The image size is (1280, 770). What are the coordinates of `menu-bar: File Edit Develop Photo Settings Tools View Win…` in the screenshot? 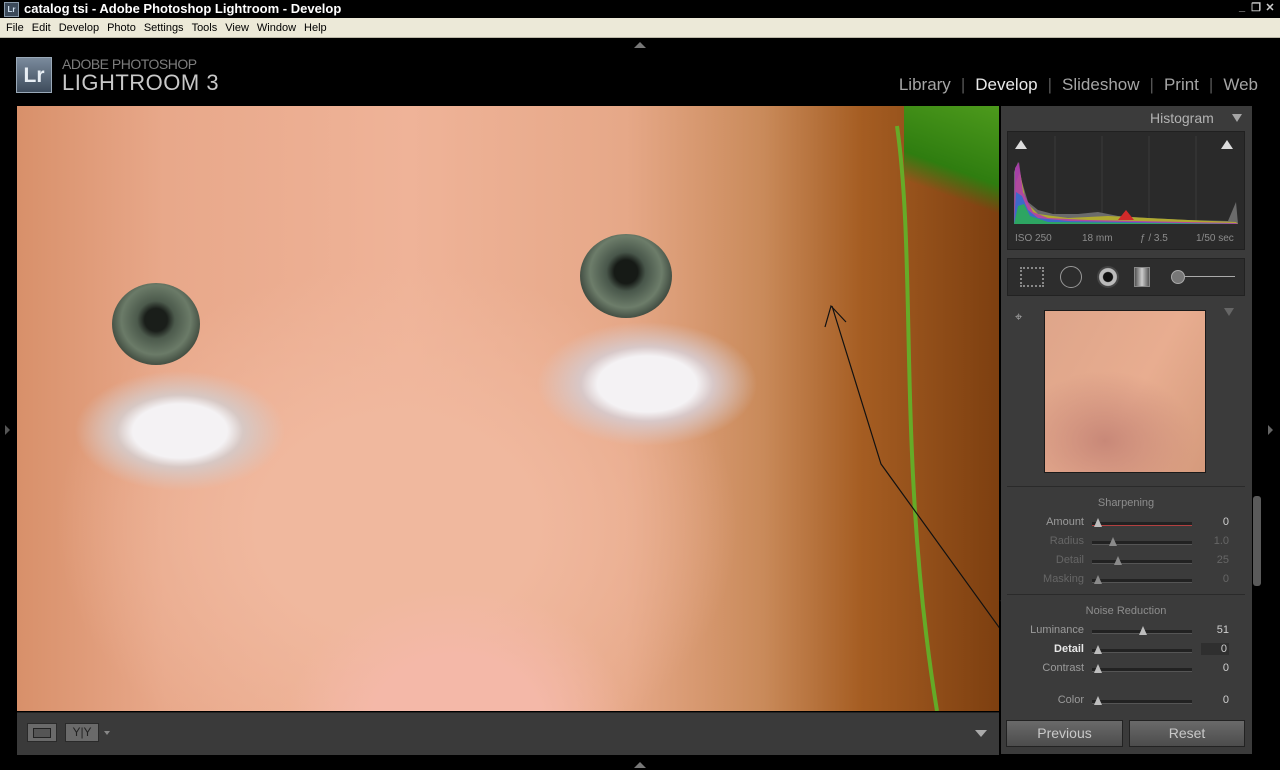 It's located at (640, 28).